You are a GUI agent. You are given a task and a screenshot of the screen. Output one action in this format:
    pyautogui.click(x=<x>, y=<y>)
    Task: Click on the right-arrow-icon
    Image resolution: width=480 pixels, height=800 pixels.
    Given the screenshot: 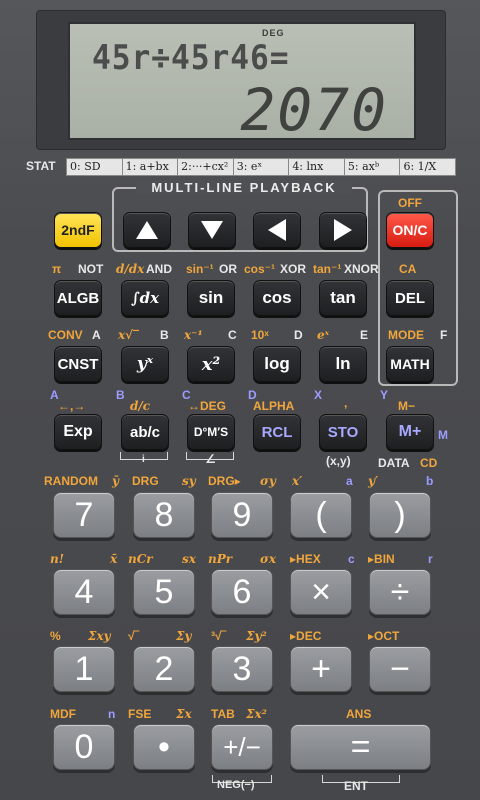 What is the action you would take?
    pyautogui.click(x=343, y=230)
    